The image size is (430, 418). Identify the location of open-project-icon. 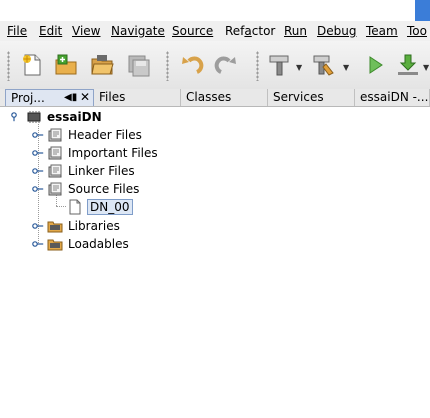
(102, 65).